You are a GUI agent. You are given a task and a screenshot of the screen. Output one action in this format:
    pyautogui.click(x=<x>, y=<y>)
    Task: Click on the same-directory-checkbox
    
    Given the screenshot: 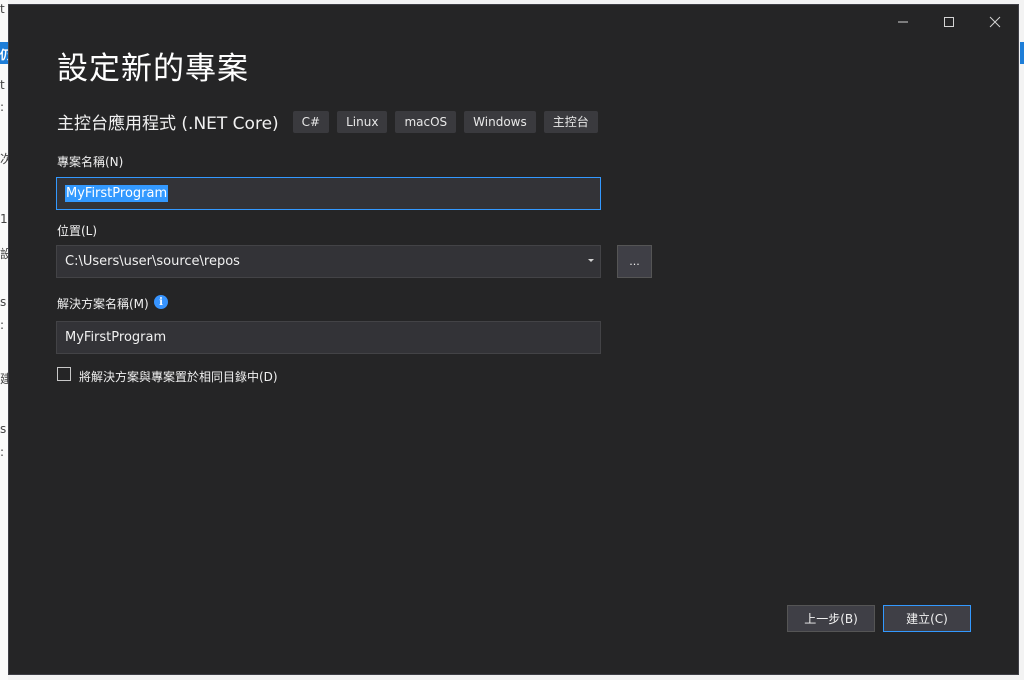 What is the action you would take?
    pyautogui.click(x=64, y=374)
    